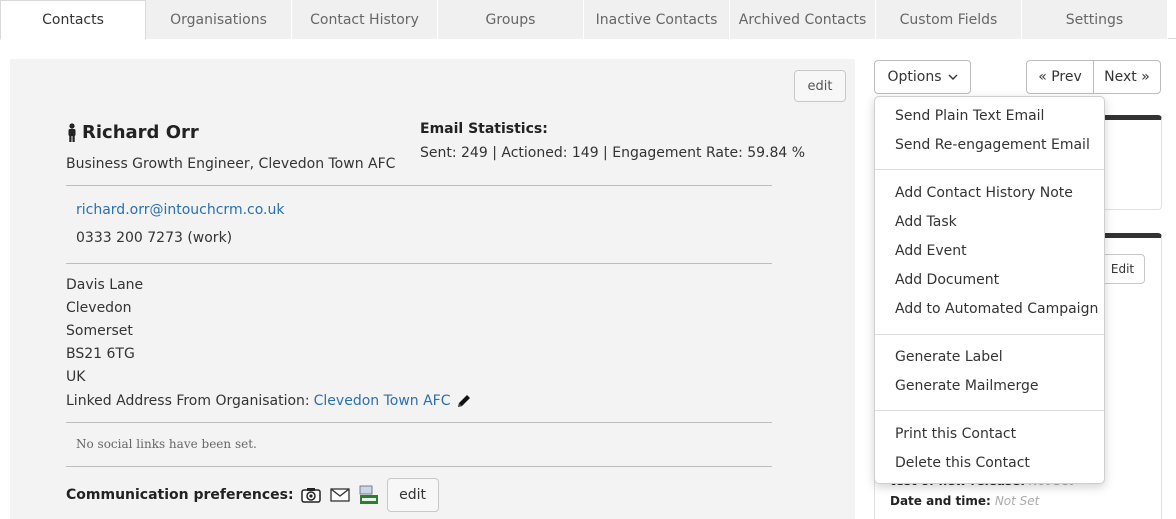  Describe the element at coordinates (188, 401) in the screenshot. I see `linked-address-label: Linked Address From Organisation:` at that location.